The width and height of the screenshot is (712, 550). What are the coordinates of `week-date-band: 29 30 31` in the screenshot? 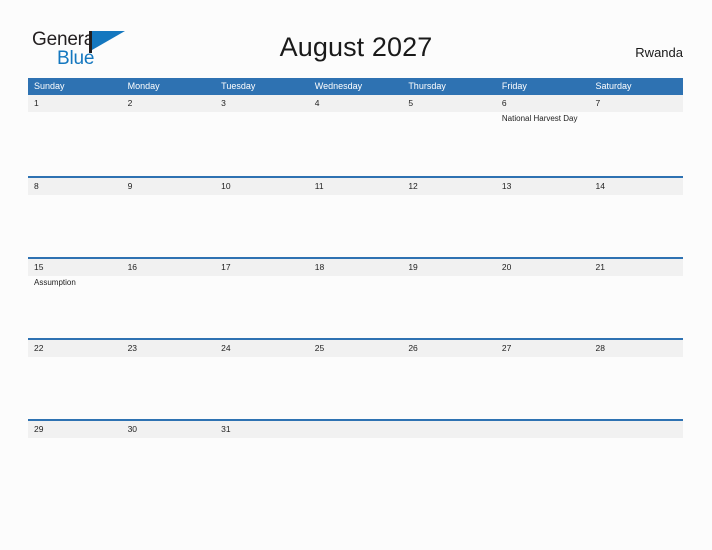 It's located at (355, 429).